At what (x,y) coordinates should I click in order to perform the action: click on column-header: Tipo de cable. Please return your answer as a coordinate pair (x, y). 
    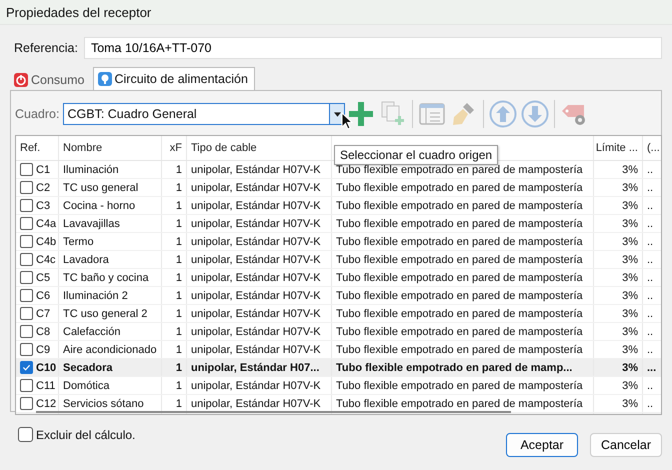
    Looking at the image, I should click on (259, 148).